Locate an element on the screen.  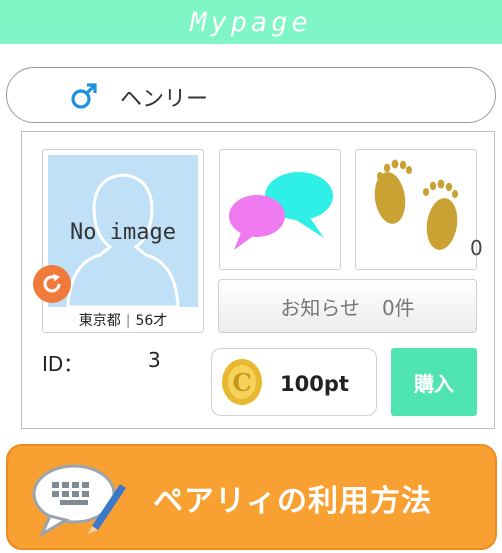
id-label: ID： is located at coordinates (63, 364).